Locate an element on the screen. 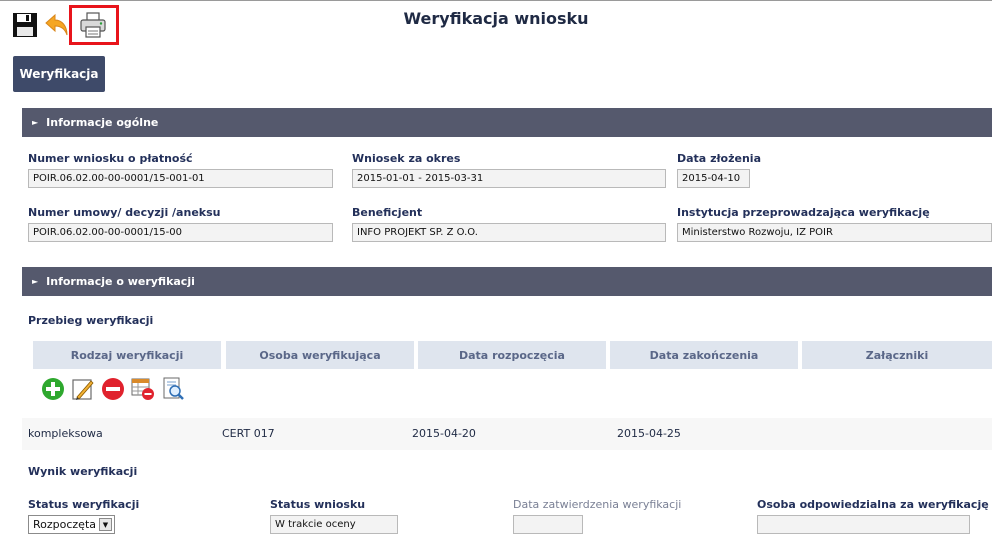  verification-status-label: Status weryfikacji is located at coordinates (84, 504).